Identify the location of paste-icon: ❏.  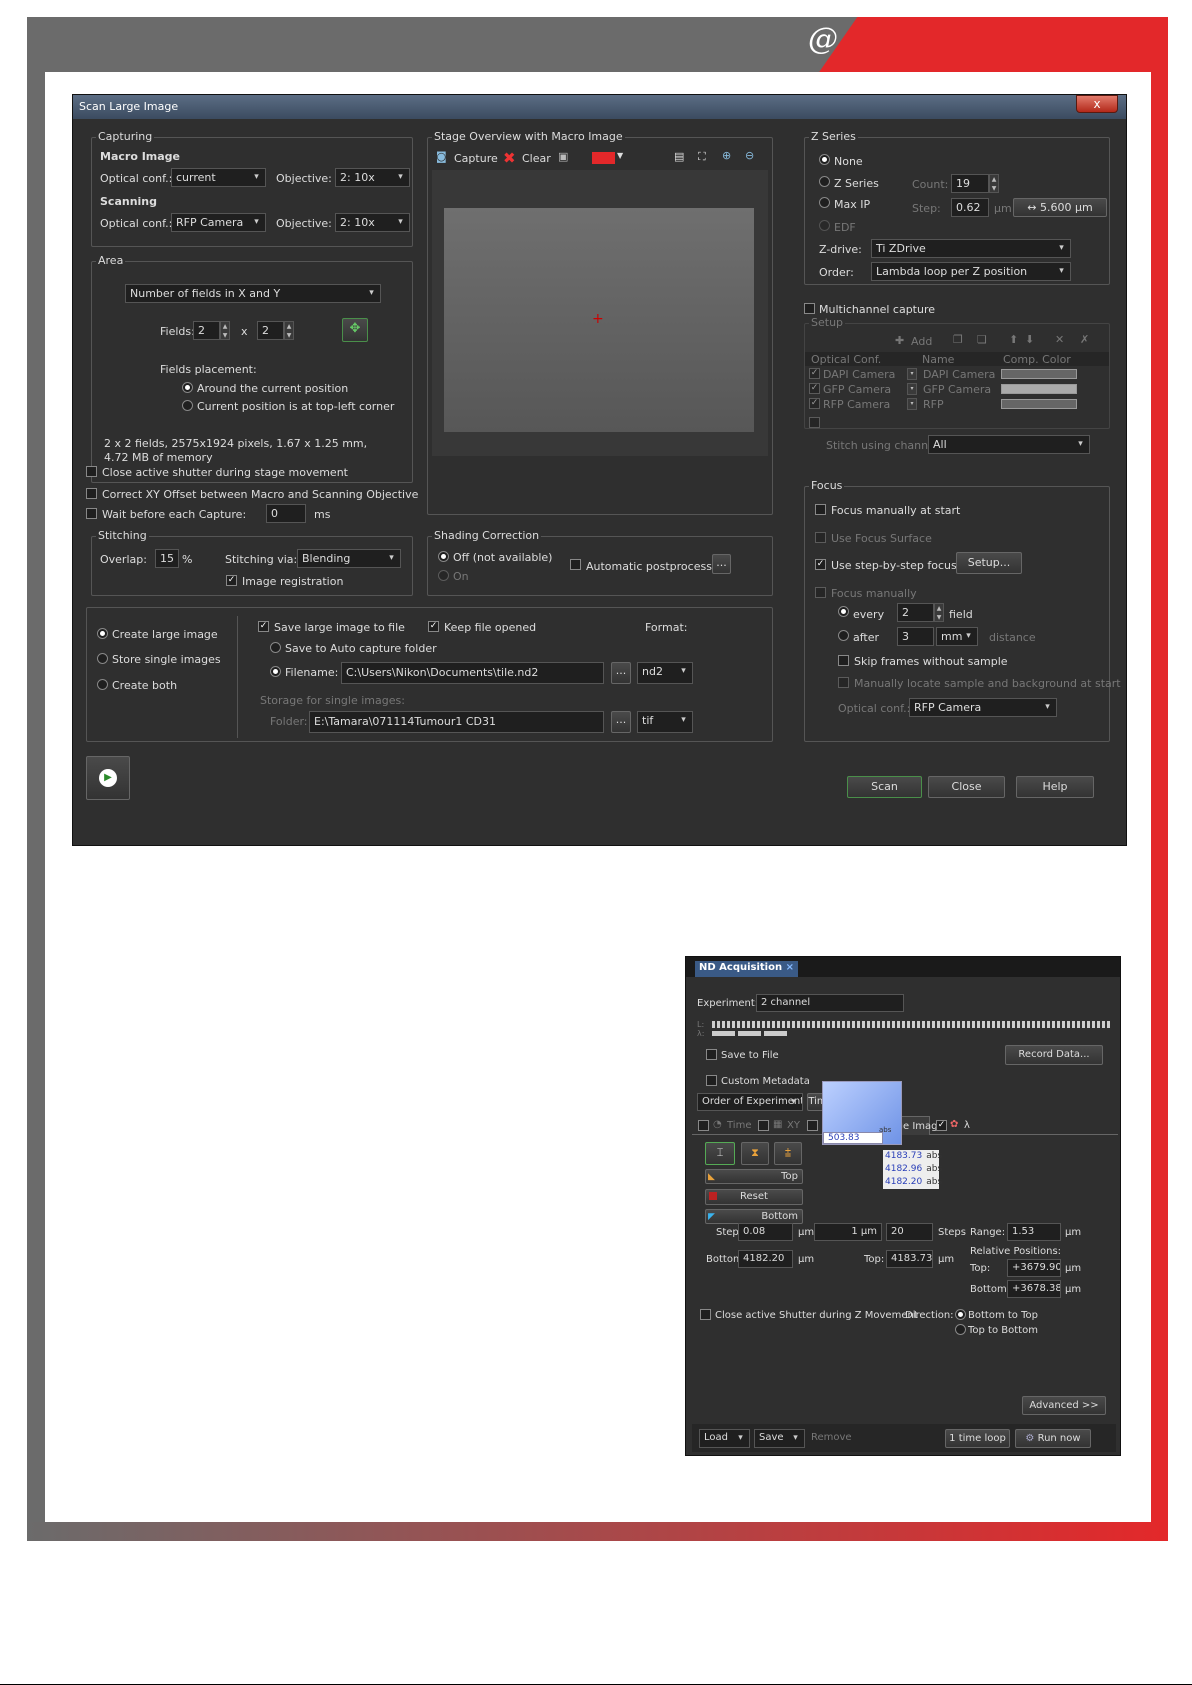
(982, 339).